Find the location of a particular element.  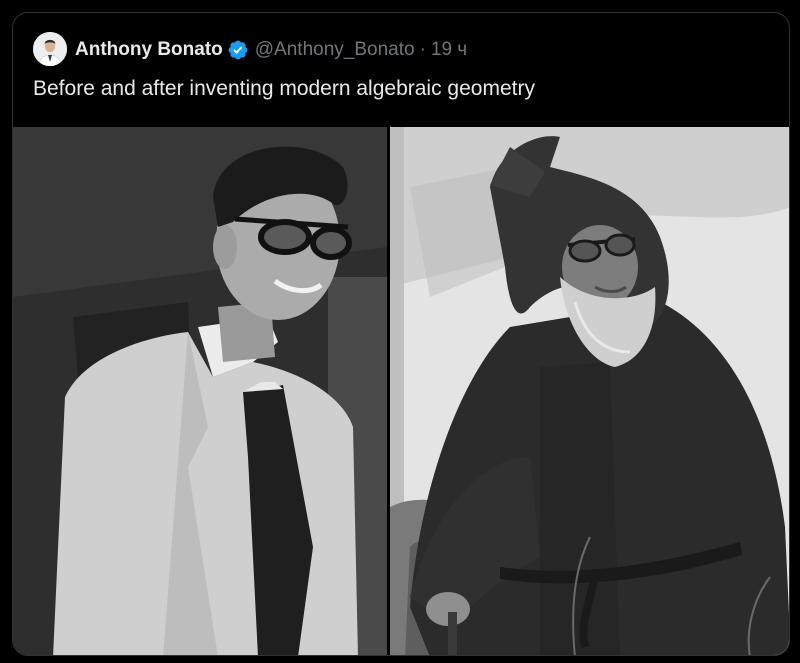

tweet-timestamp: 19 ч is located at coordinates (449, 50).